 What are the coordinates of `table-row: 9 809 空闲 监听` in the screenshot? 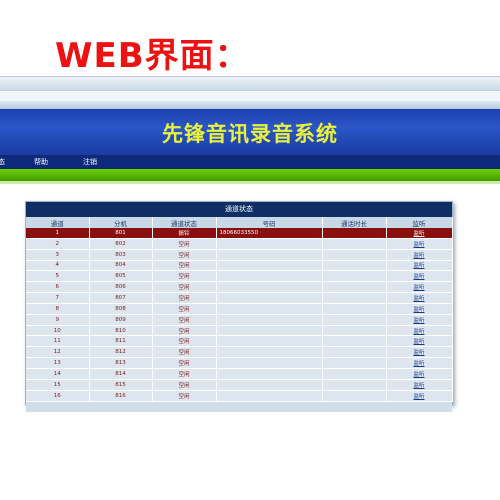 It's located at (239, 320).